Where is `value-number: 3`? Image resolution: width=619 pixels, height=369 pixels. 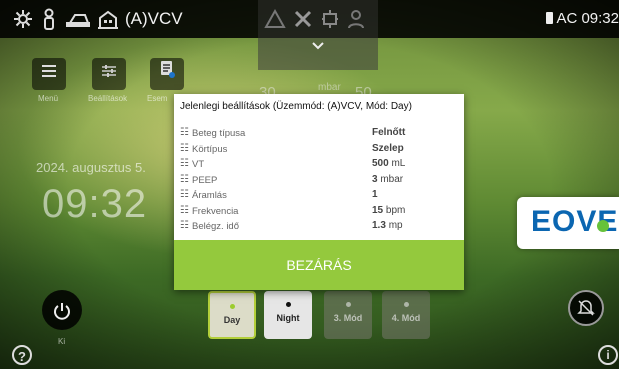 value-number: 3 is located at coordinates (375, 179).